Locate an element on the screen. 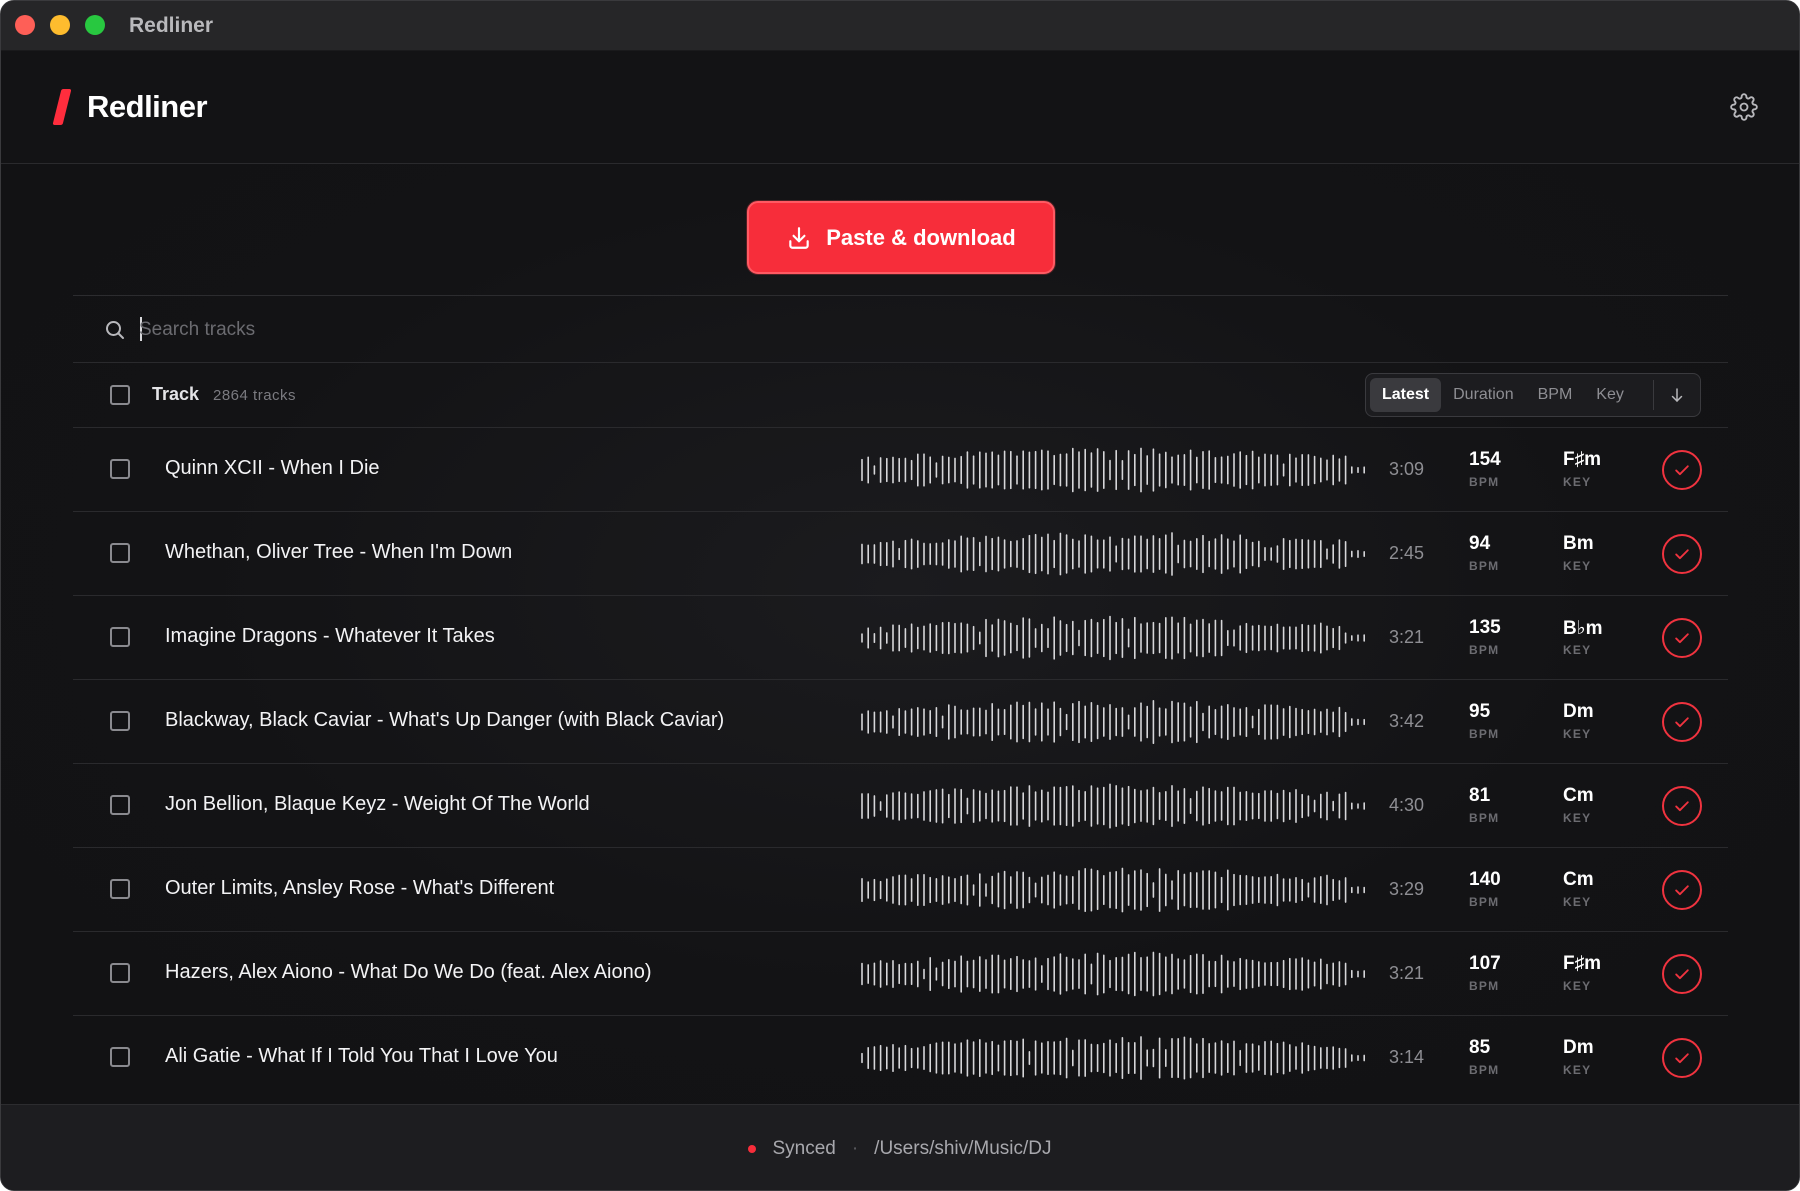  track-column-header: Track is located at coordinates (176, 394).